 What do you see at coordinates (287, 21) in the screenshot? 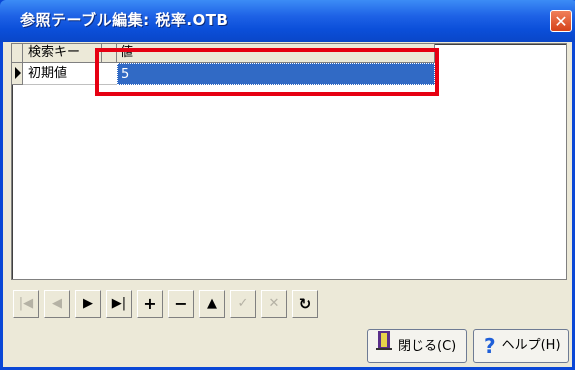
I see `title-bar: 参照テーブル編集: 税率.OTB ✕` at bounding box center [287, 21].